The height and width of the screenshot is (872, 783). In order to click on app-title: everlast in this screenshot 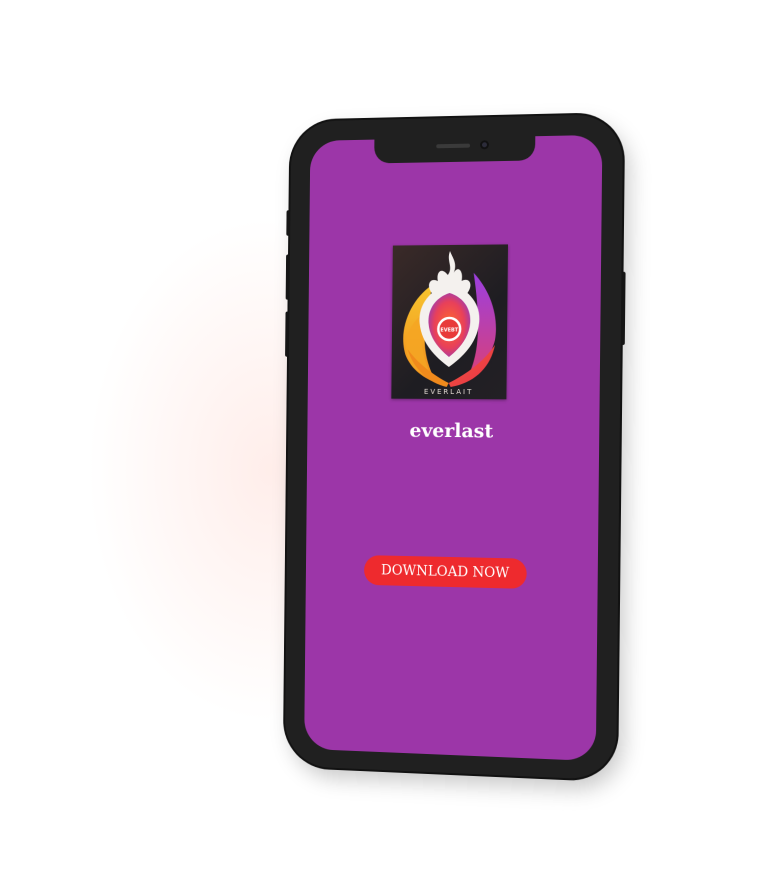, I will do `click(451, 431)`.